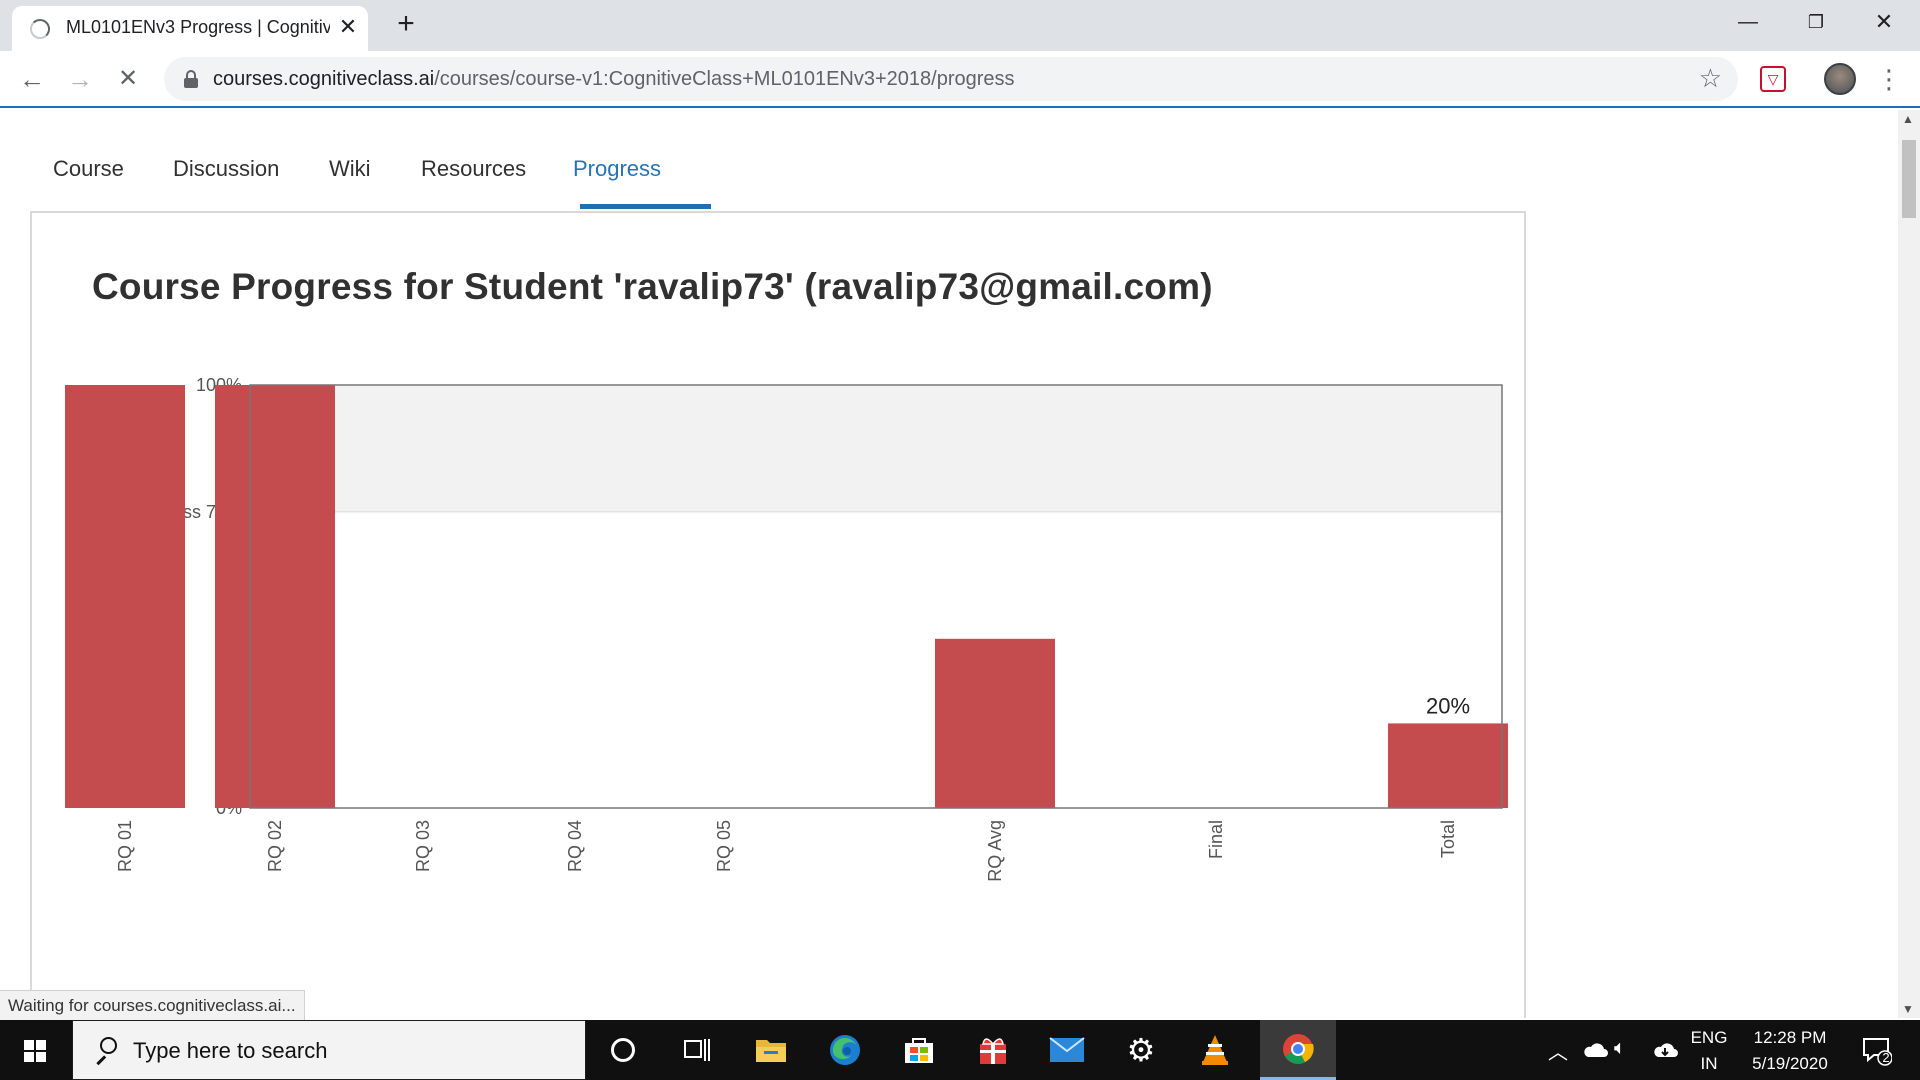 The height and width of the screenshot is (1080, 1920). I want to click on scroll-up-arrow-icon: ▲, so click(1908, 119).